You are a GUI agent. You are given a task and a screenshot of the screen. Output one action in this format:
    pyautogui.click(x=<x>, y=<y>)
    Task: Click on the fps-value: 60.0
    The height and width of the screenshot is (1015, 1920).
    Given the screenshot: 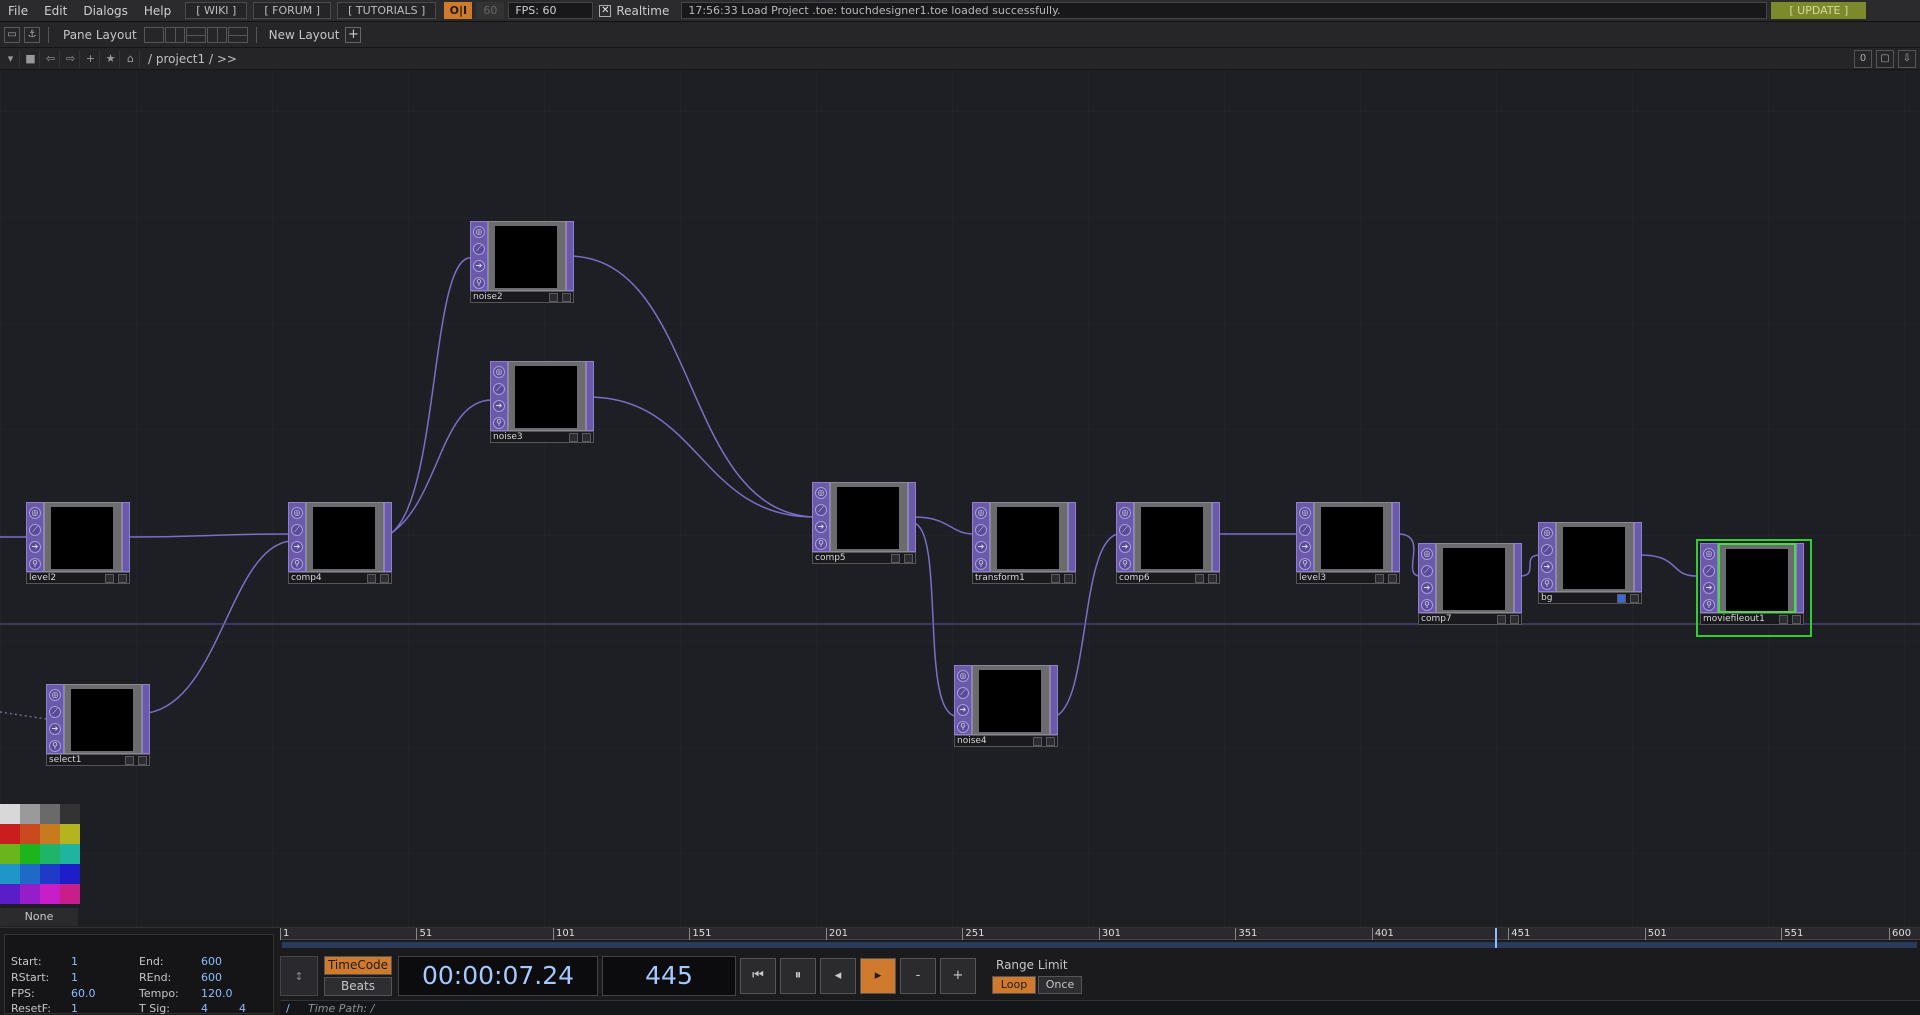 What is the action you would take?
    pyautogui.click(x=83, y=993)
    